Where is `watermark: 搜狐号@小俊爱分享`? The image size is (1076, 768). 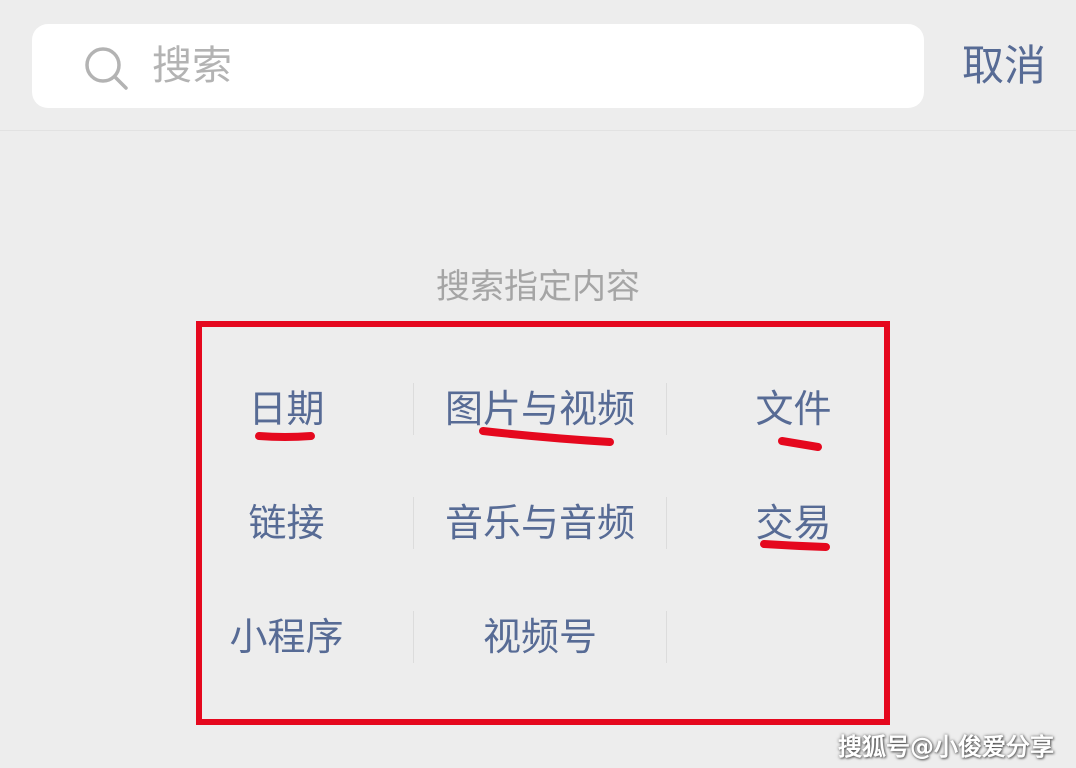 watermark: 搜狐号@小俊爱分享 is located at coordinates (946, 747).